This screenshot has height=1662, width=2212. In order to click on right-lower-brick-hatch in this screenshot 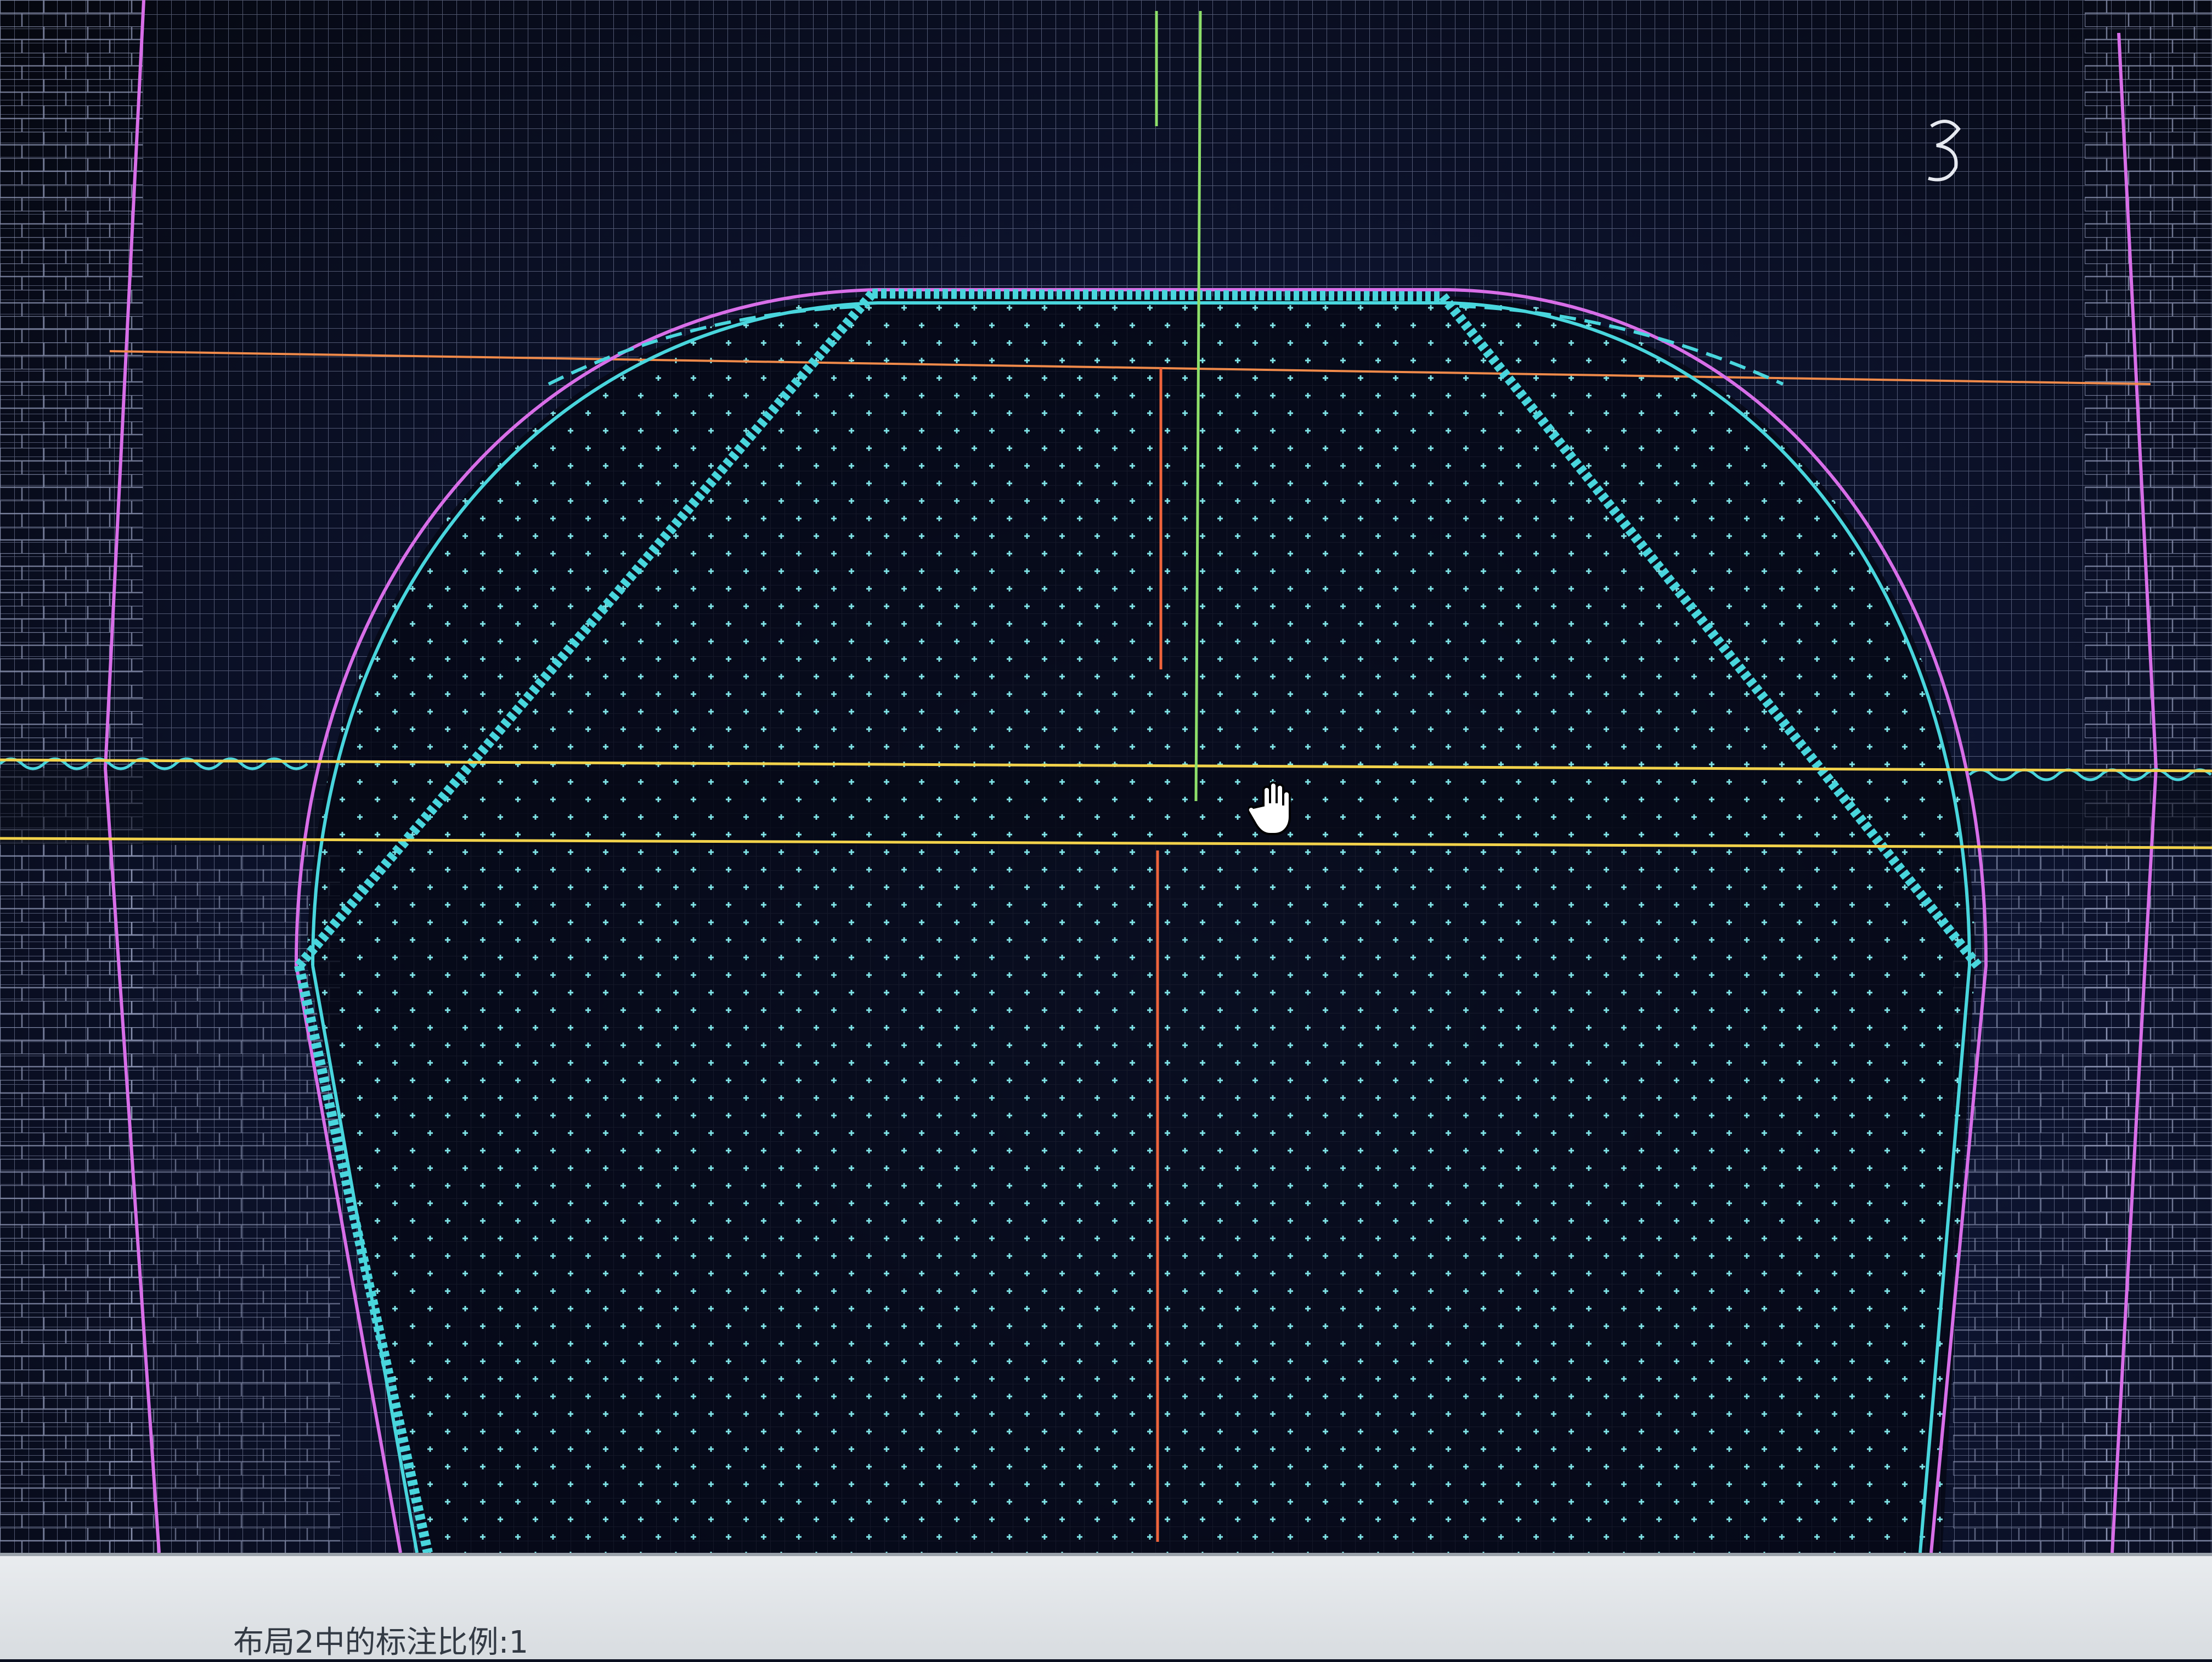, I will do `click(2041, 1199)`.